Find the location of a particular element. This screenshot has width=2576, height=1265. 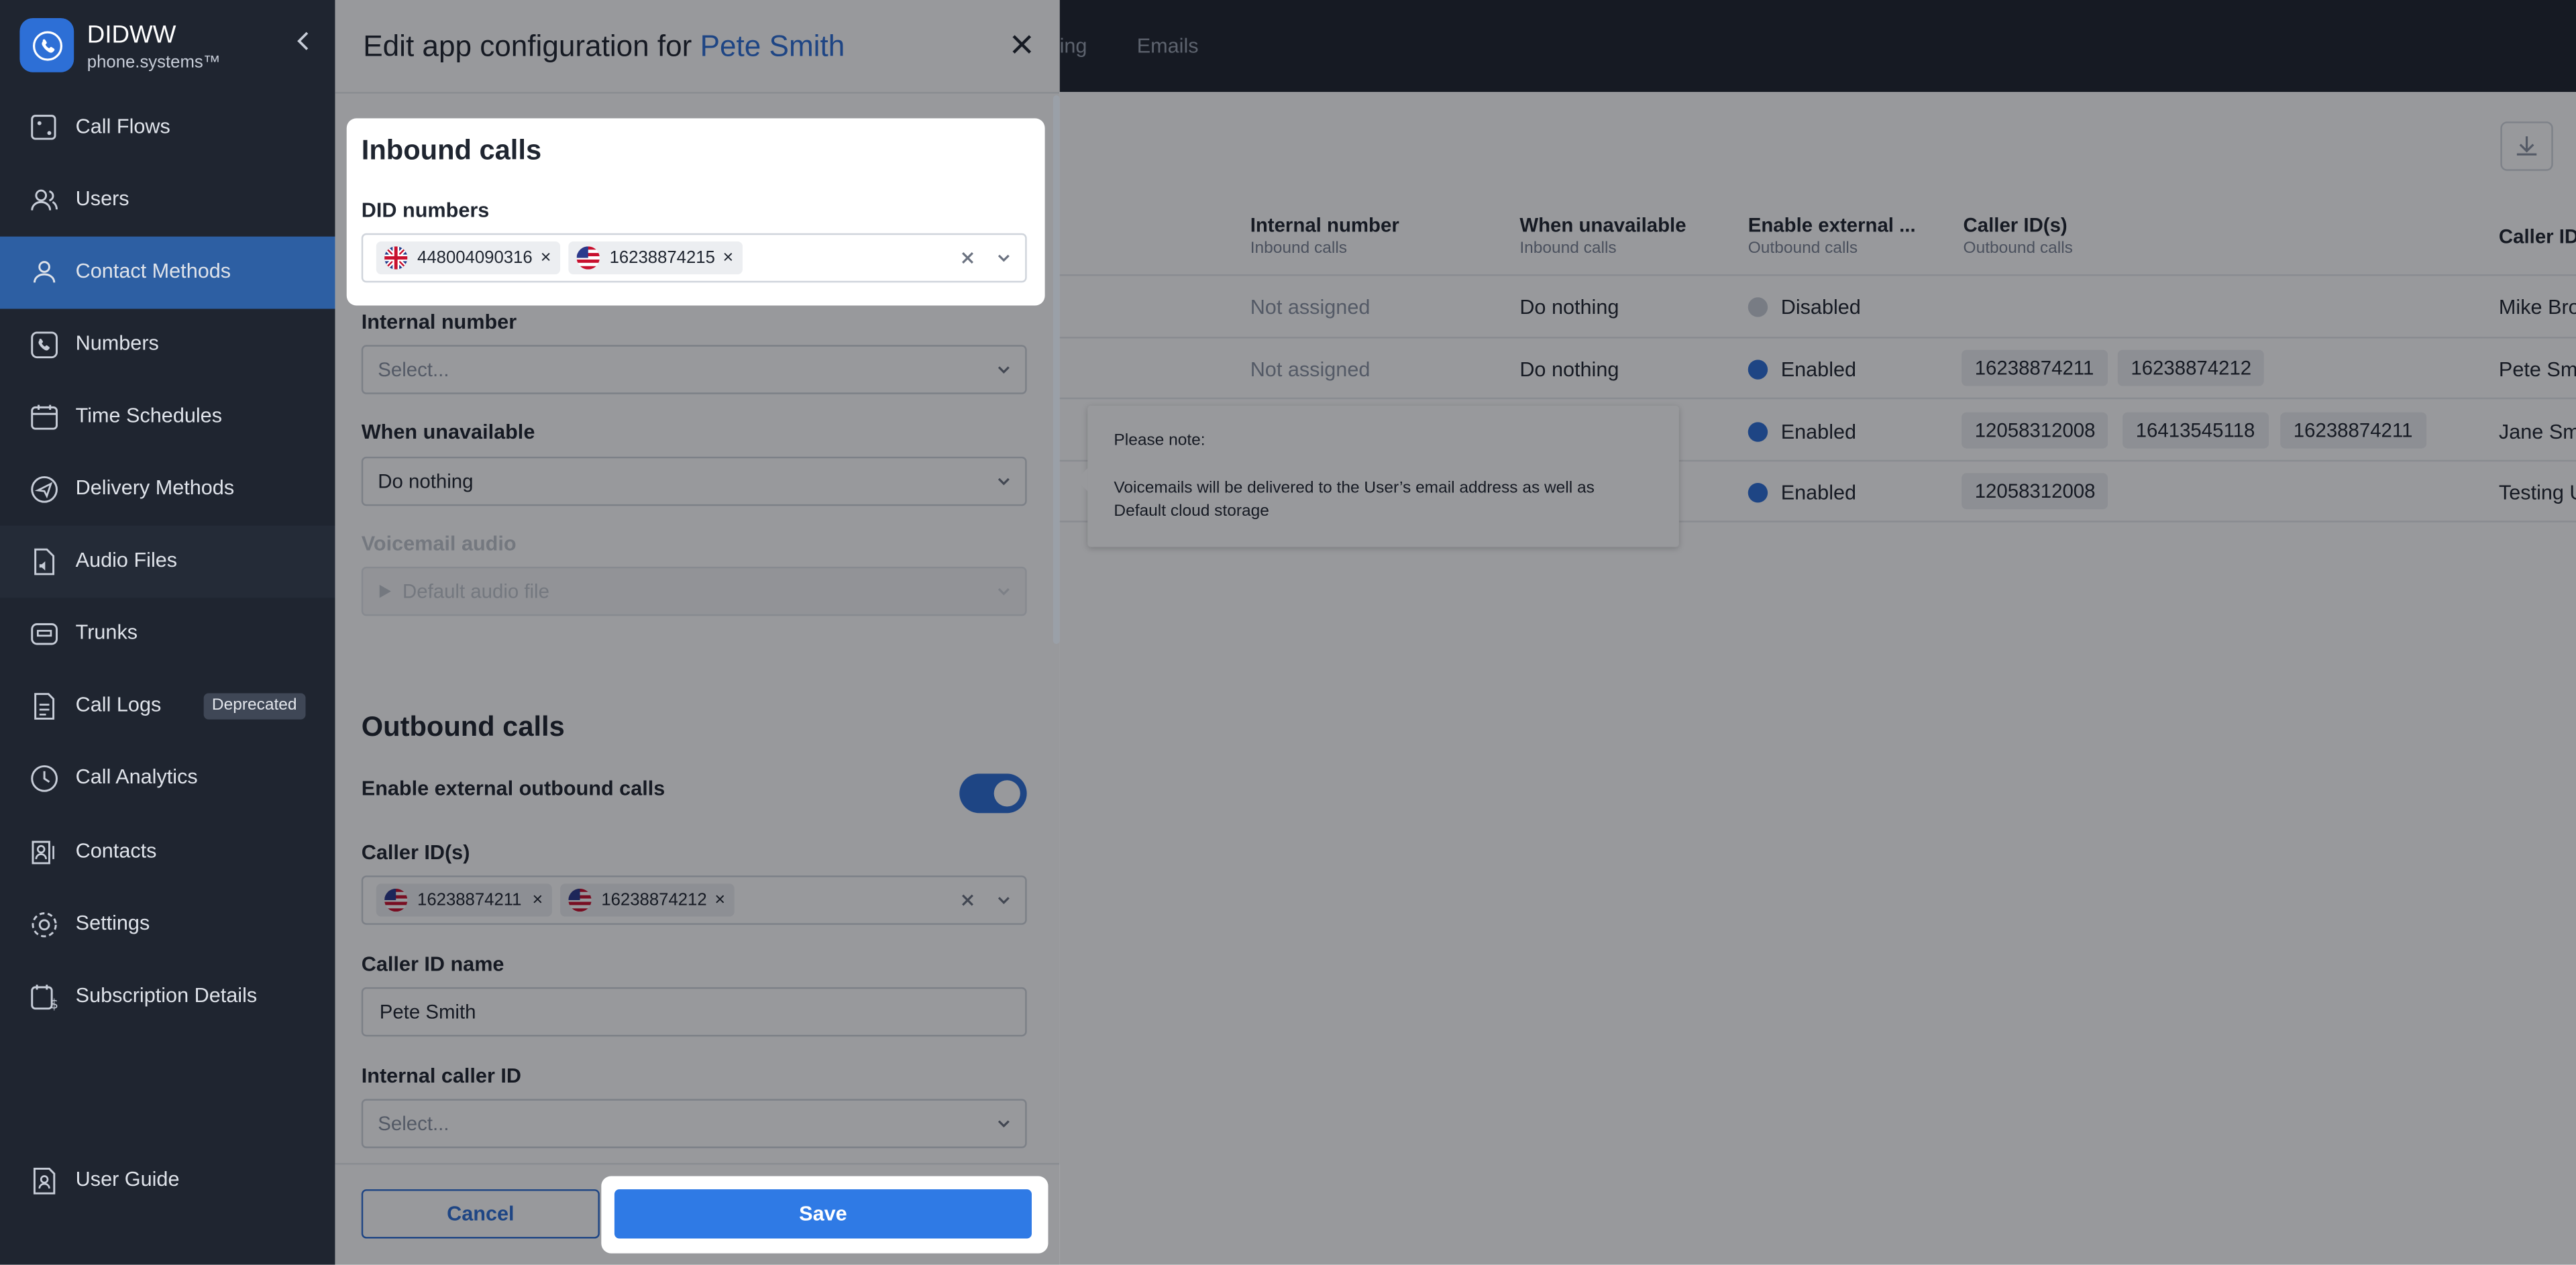

call-flows-icon is located at coordinates (44, 129).